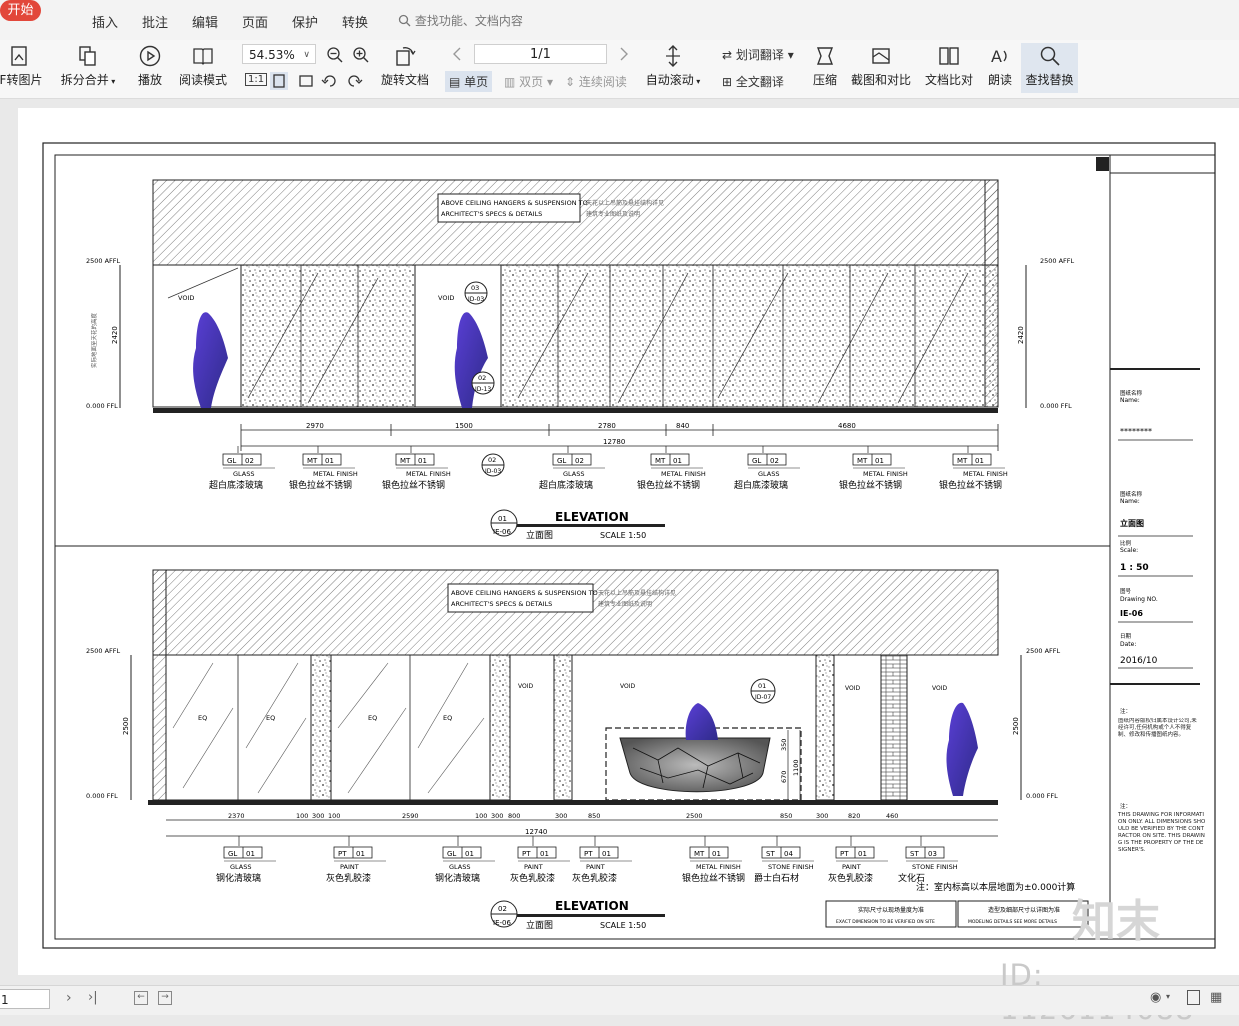  What do you see at coordinates (526, 854) in the screenshot?
I see `tag-code: PT` at bounding box center [526, 854].